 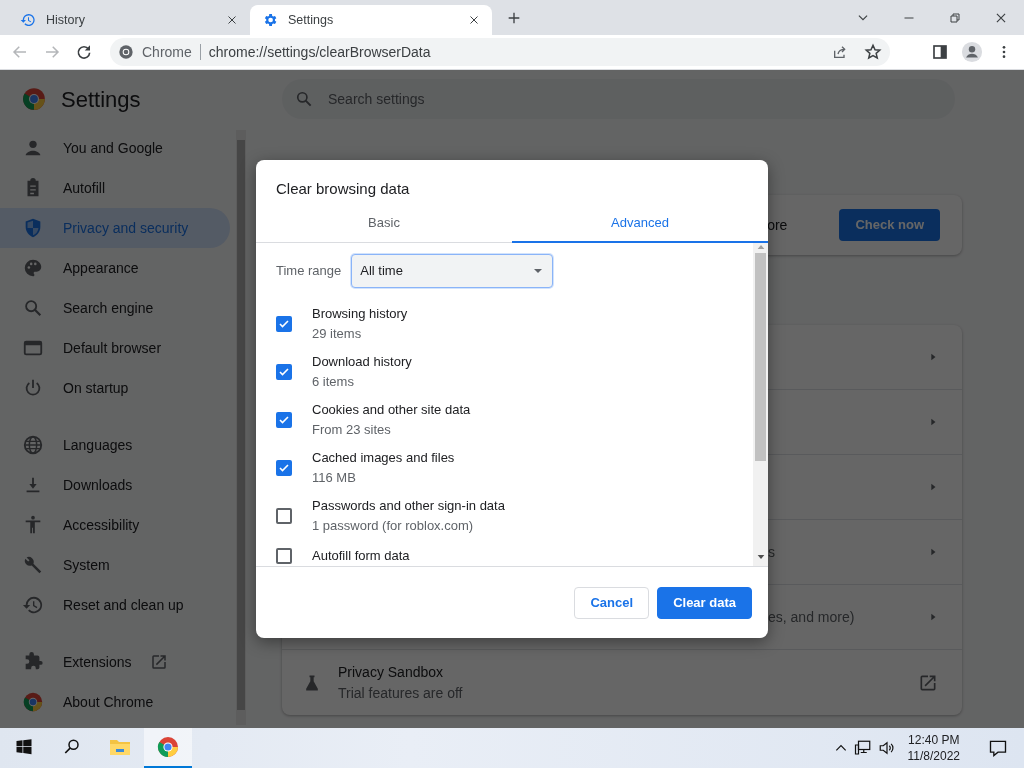 I want to click on avatar-icon, so click(x=972, y=52).